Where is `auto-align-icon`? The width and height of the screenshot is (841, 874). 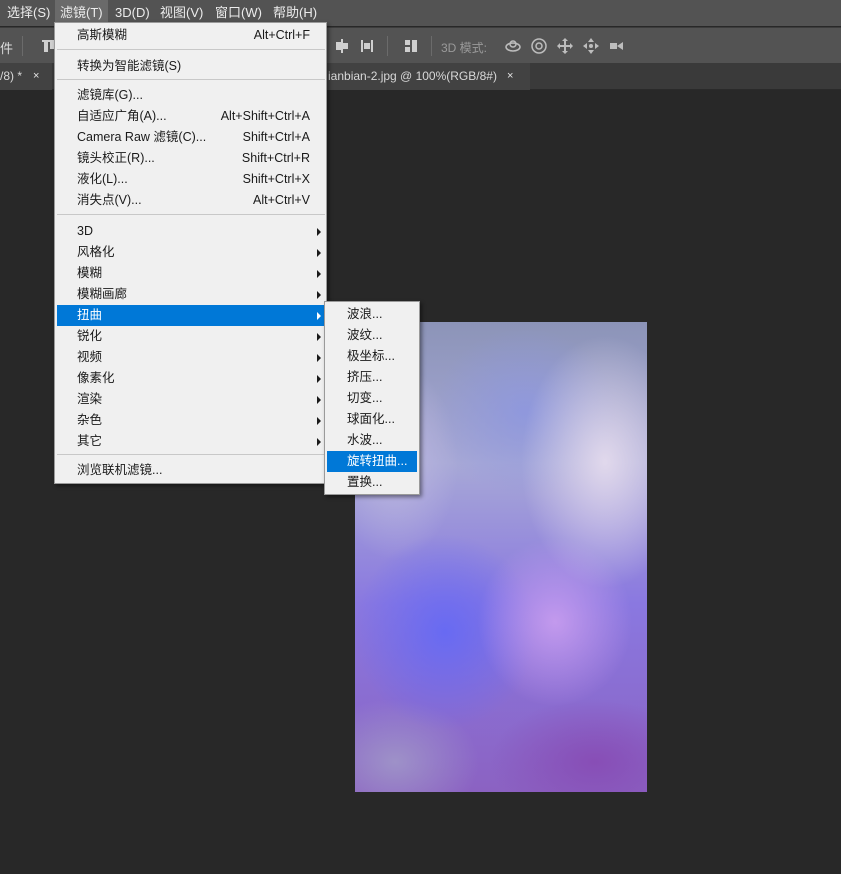
auto-align-icon is located at coordinates (411, 46).